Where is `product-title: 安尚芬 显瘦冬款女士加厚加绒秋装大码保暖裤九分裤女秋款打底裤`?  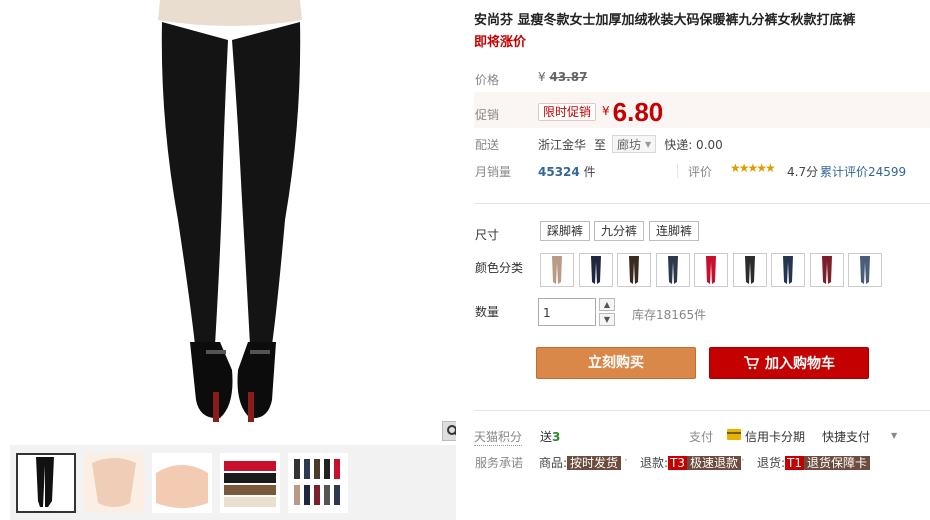
product-title: 安尚芬 显瘦冬款女士加厚加绒秋装大码保暖裤九分裤女秋款打底裤 is located at coordinates (665, 20).